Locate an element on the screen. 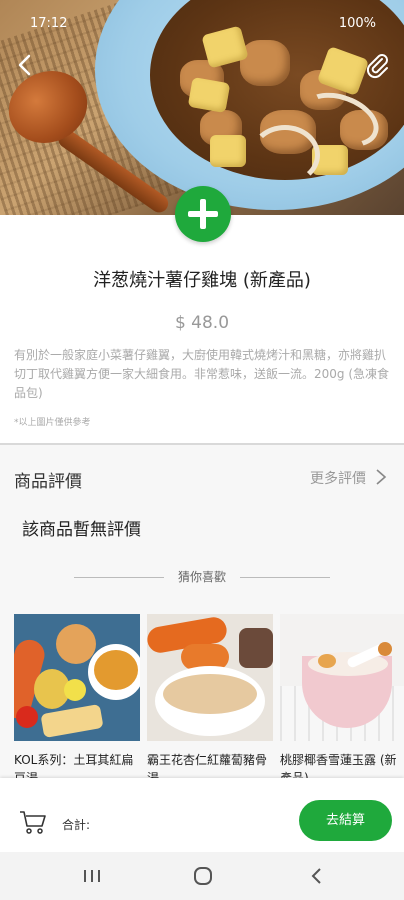 The width and height of the screenshot is (404, 900). recommend-card: 霸王花杏仁紅蘿蔔豬骨湯 is located at coordinates (210, 700).